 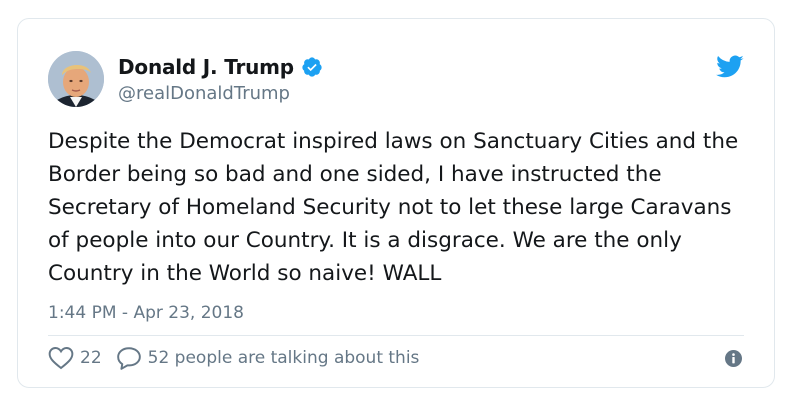 I want to click on tweet-author: Donald J. Trump @realDonaldTrump, so click(x=220, y=78).